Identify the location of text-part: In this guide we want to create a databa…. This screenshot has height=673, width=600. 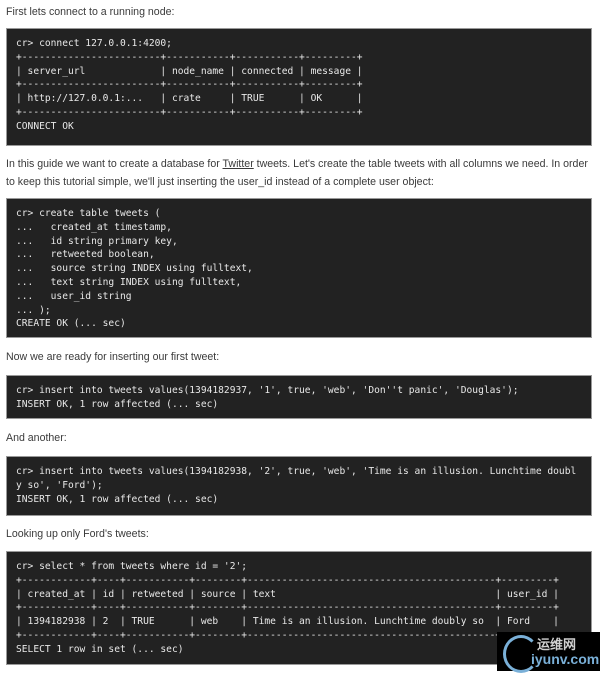
(114, 164).